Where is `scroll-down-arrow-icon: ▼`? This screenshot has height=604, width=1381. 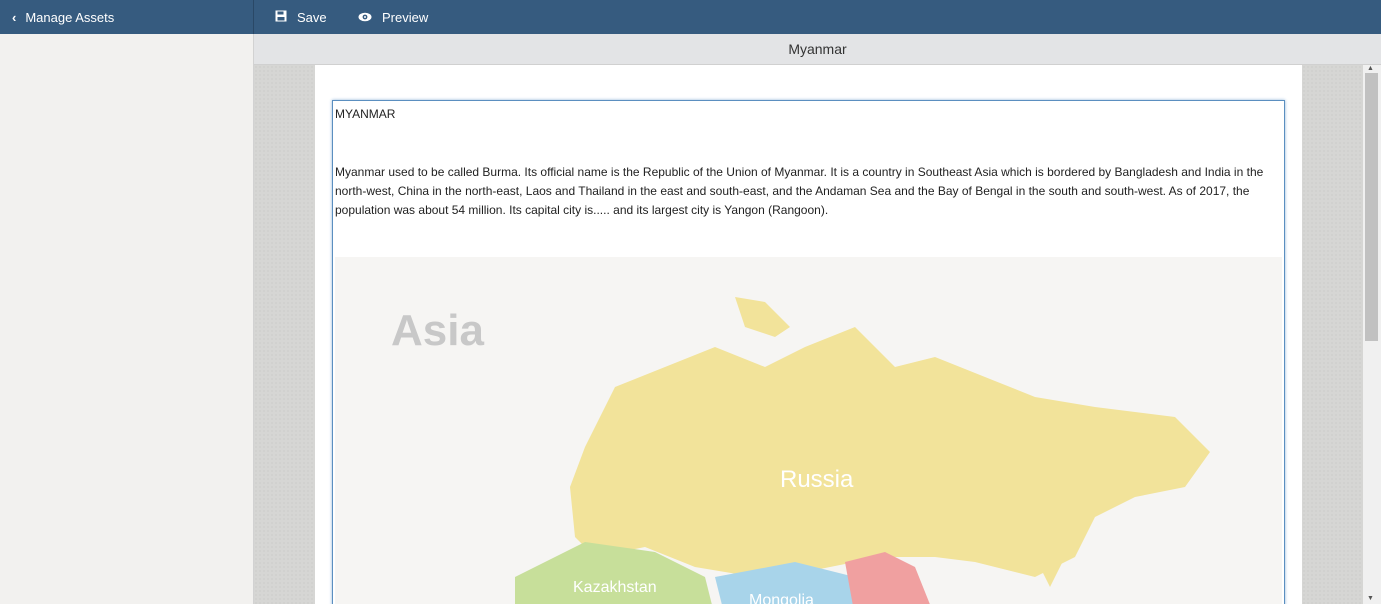
scroll-down-arrow-icon: ▼ is located at coordinates (1370, 598).